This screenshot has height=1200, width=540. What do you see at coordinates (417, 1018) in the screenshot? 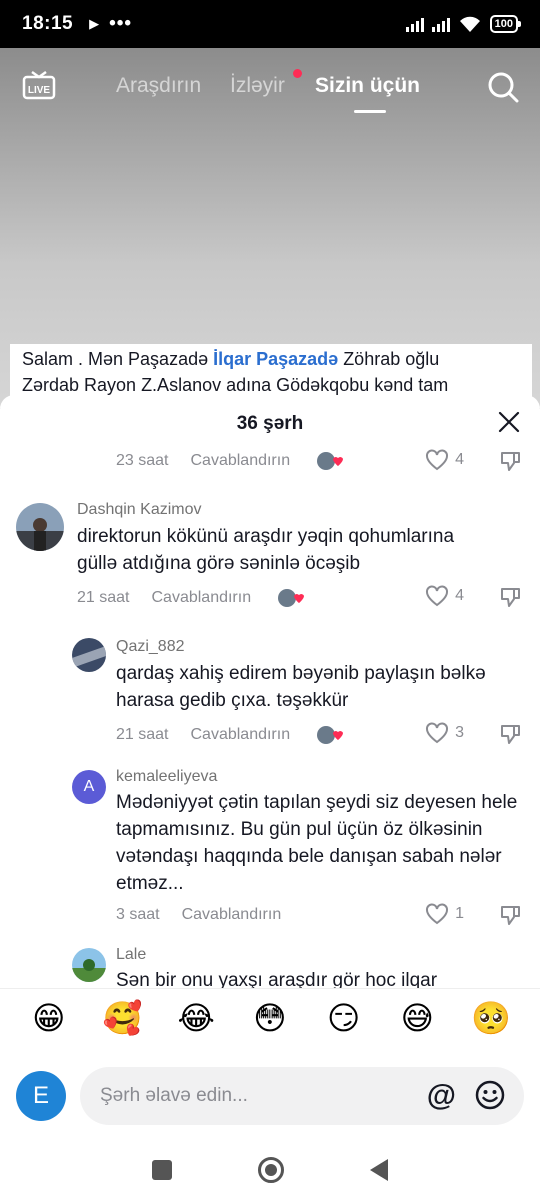
I see `emoji-sweat-smile: 😅` at bounding box center [417, 1018].